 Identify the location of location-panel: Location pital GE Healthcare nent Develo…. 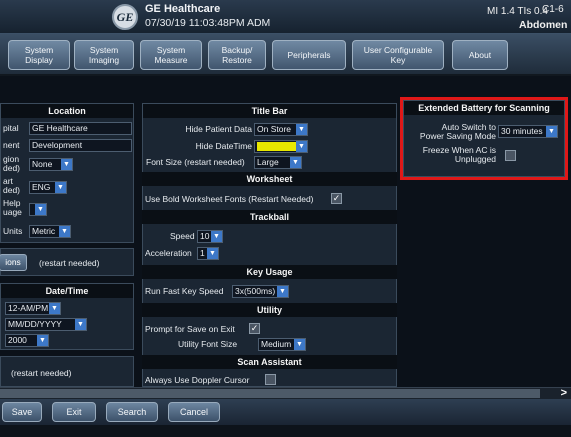
(67, 173).